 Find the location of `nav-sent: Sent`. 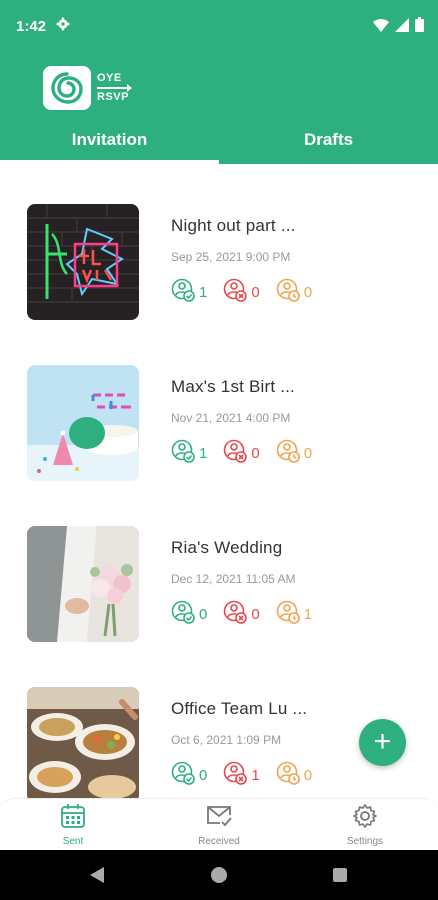

nav-sent: Sent is located at coordinates (73, 824).